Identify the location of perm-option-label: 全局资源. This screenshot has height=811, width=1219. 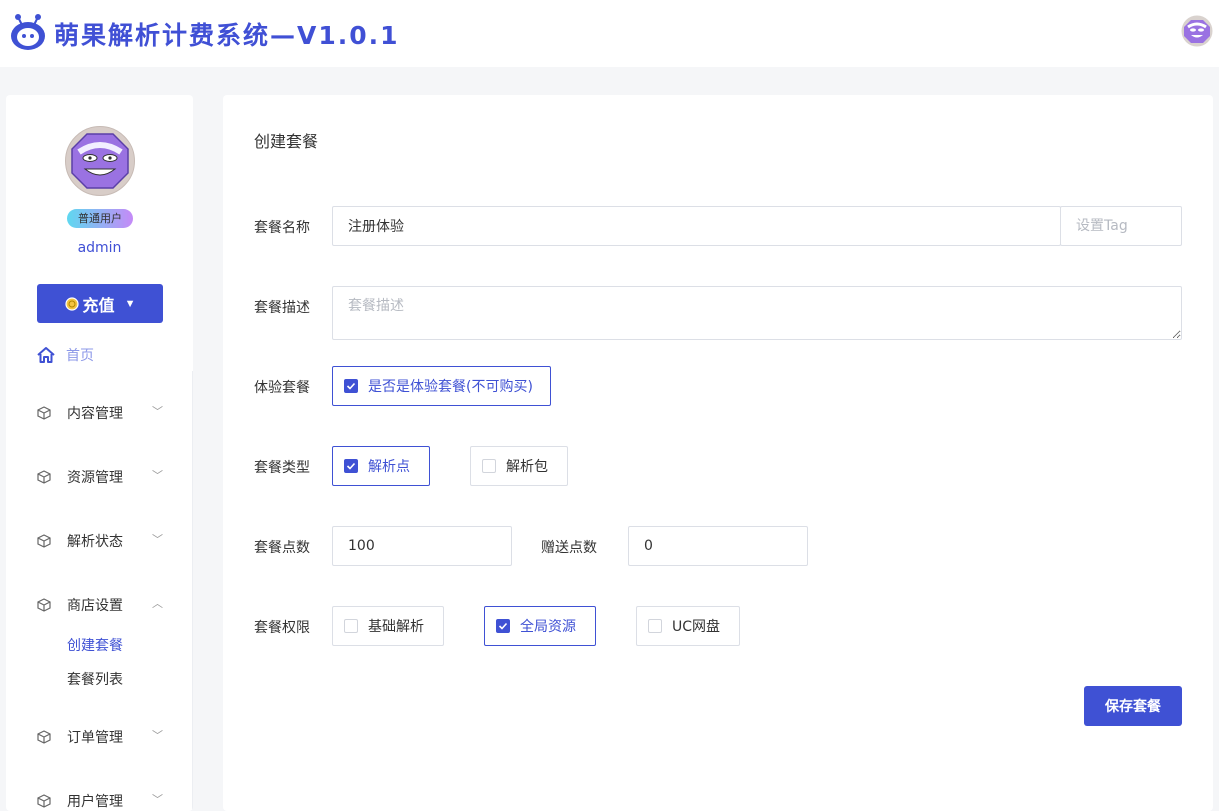
(548, 627).